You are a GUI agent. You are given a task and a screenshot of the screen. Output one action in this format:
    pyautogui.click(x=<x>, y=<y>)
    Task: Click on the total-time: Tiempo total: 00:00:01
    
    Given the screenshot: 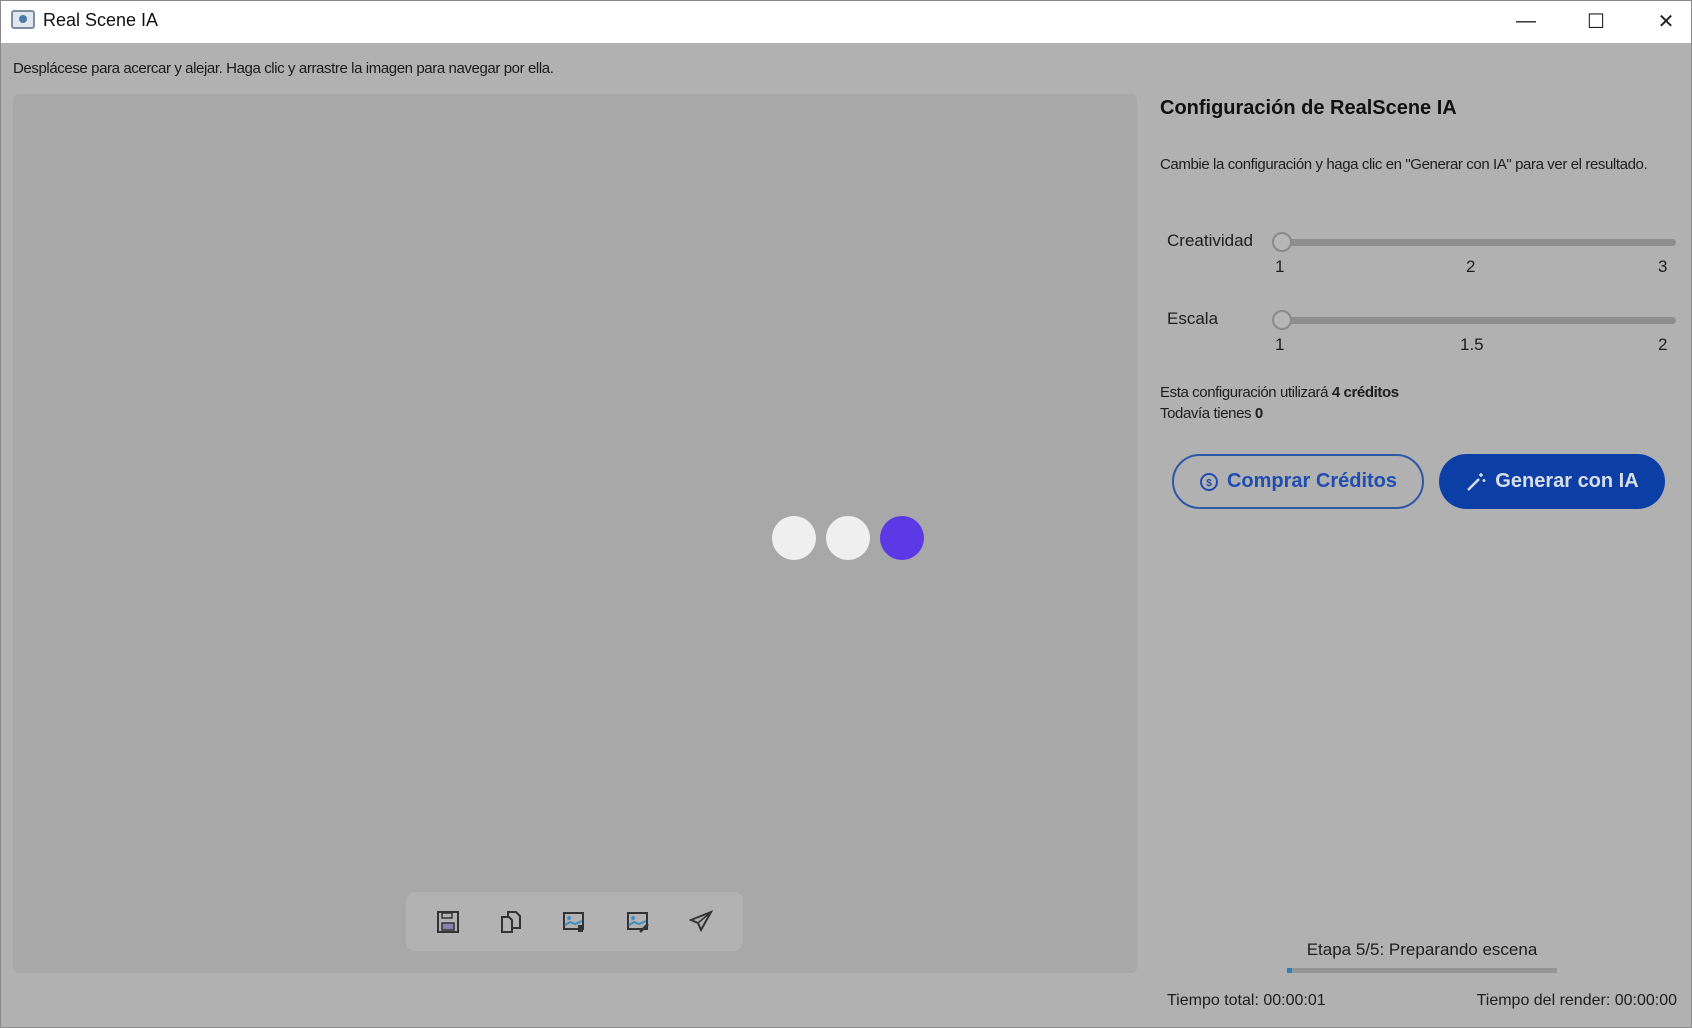 What is the action you would take?
    pyautogui.click(x=1246, y=1000)
    